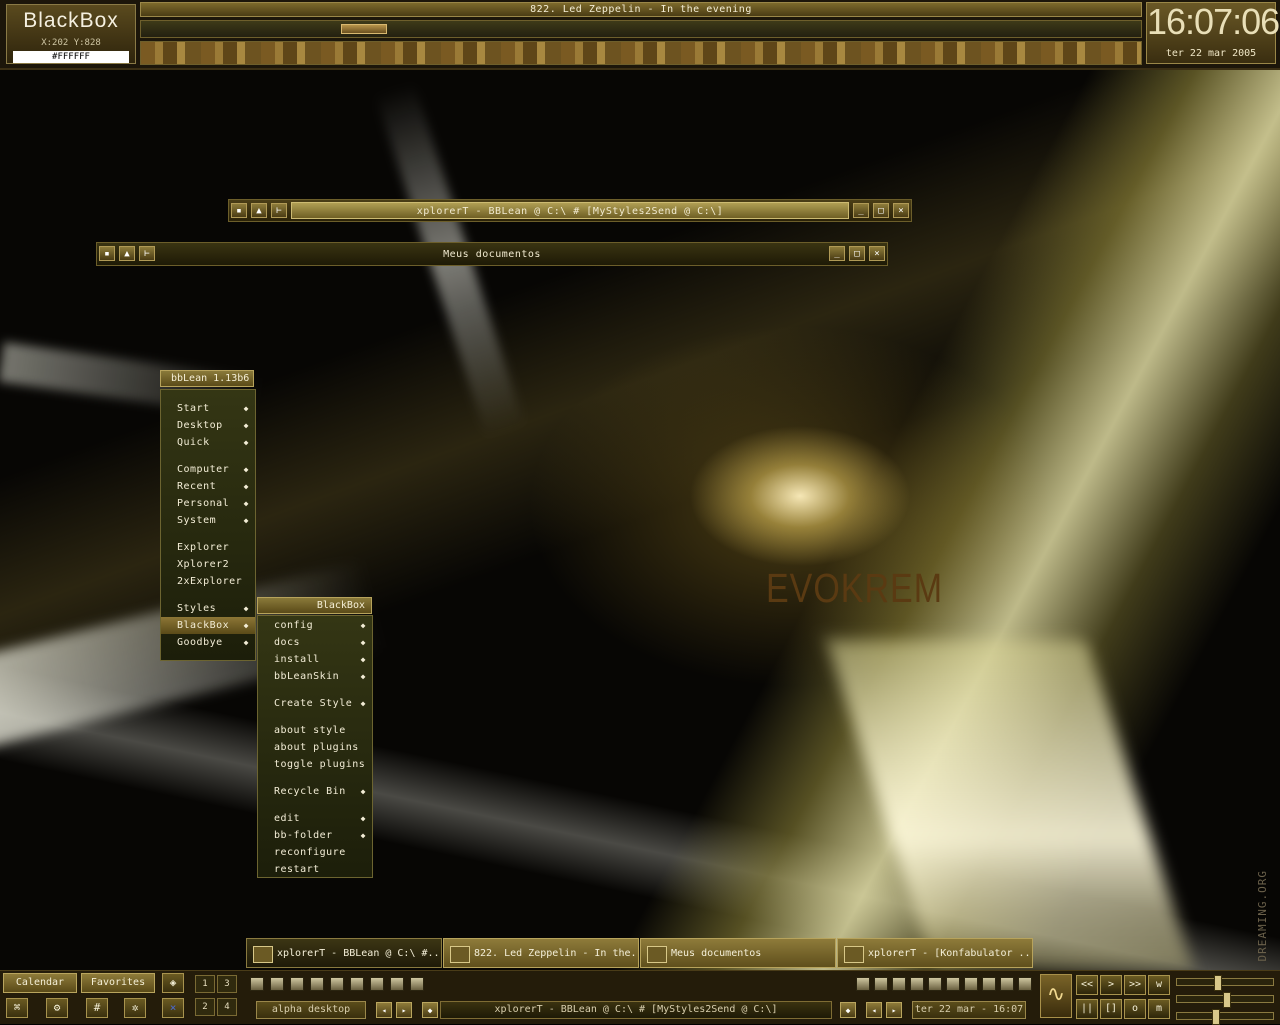 Image resolution: width=1280 pixels, height=1025 pixels. What do you see at coordinates (208, 486) in the screenshot?
I see `menu-item-recent: Recent ◆` at bounding box center [208, 486].